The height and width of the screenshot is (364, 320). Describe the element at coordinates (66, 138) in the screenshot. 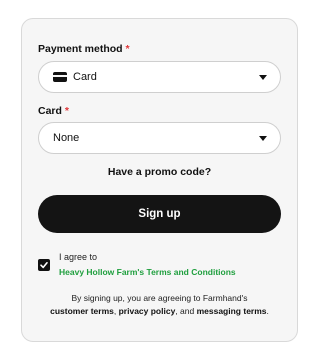

I see `card-value: None` at that location.